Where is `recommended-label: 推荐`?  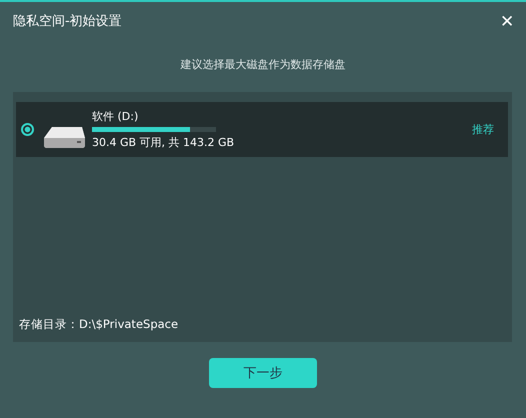
recommended-label: 推荐 is located at coordinates (483, 129).